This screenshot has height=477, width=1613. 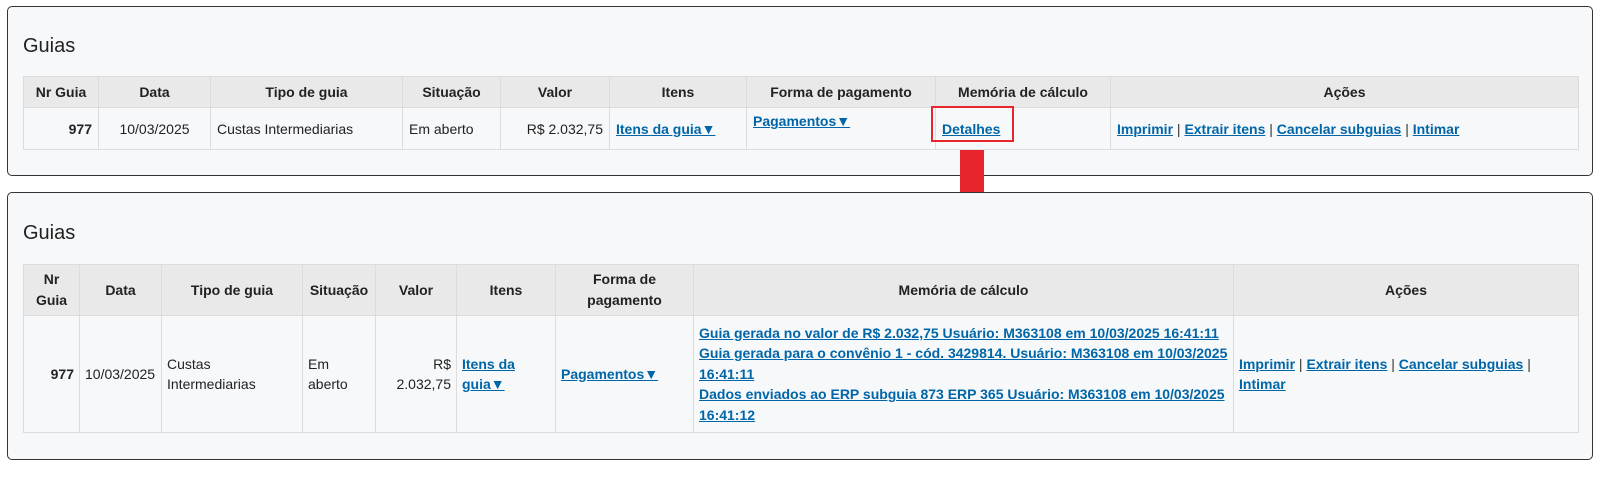 I want to click on detalhes-link: Detalhes, so click(x=971, y=129).